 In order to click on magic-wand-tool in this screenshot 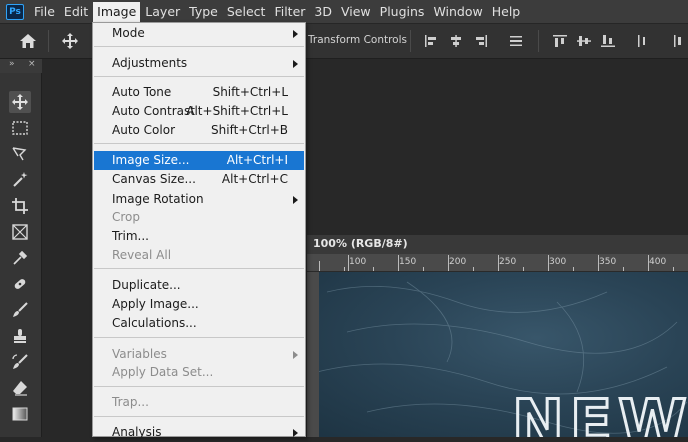, I will do `click(20, 180)`.